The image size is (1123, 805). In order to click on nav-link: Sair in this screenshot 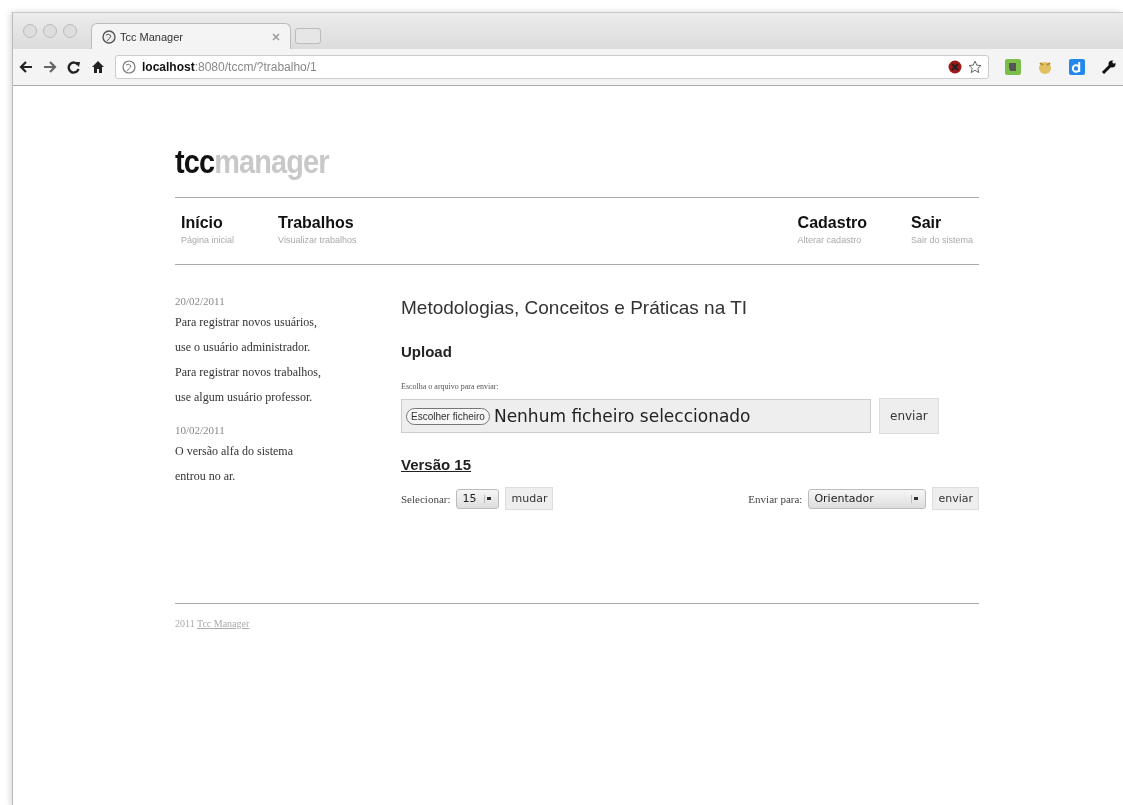, I will do `click(926, 223)`.